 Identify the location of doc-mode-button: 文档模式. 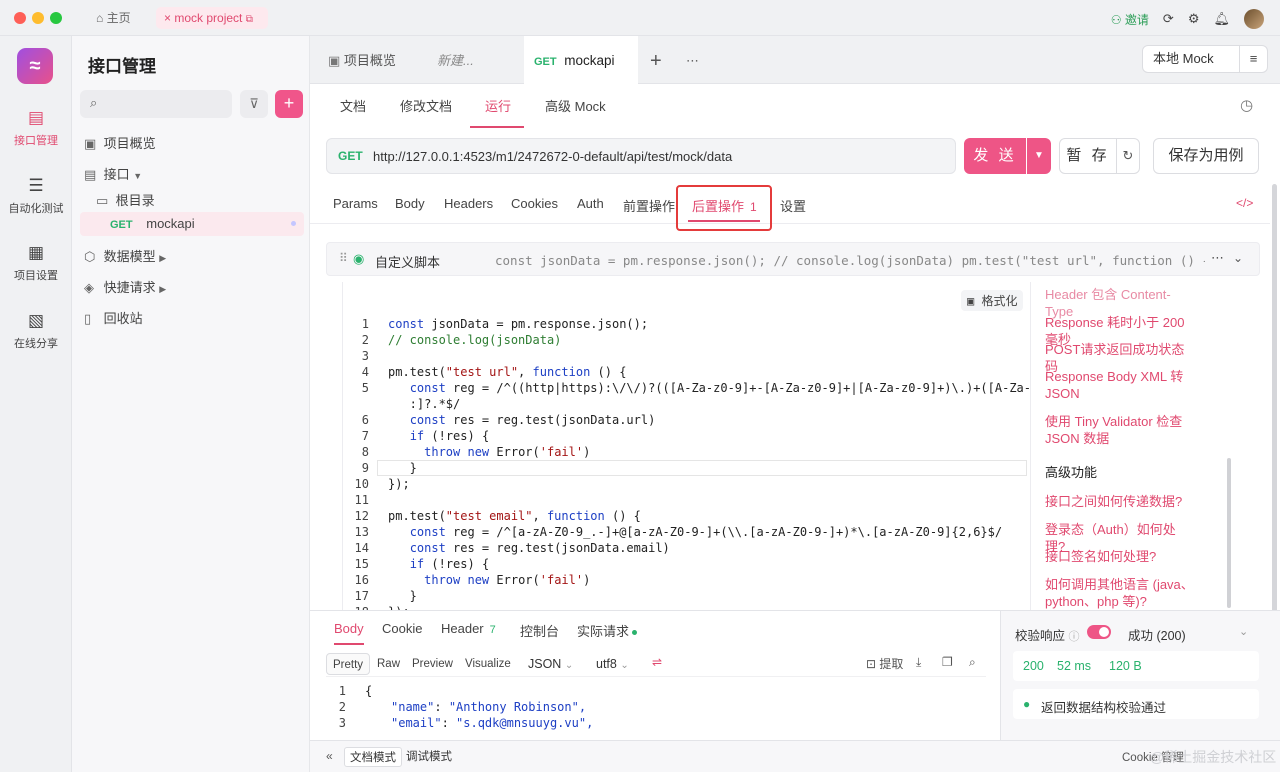
(373, 757).